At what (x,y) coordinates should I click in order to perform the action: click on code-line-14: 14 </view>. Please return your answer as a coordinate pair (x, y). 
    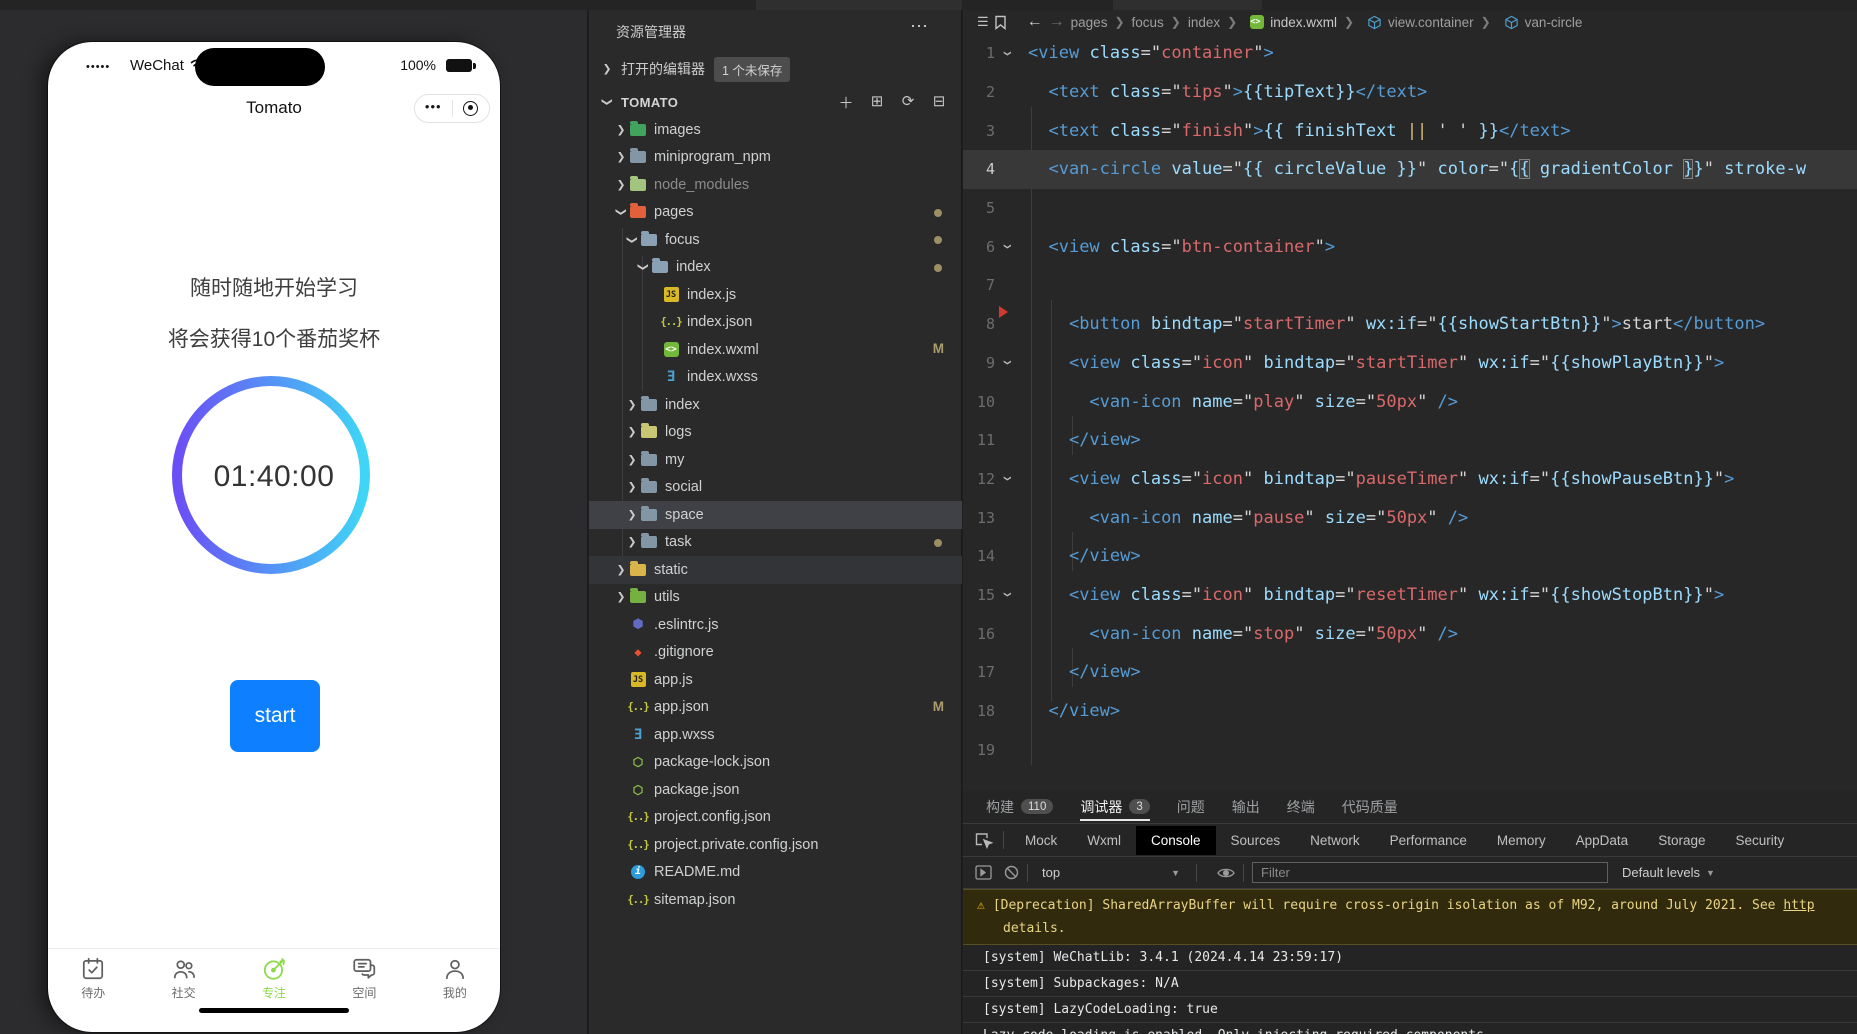
    Looking at the image, I should click on (1410, 556).